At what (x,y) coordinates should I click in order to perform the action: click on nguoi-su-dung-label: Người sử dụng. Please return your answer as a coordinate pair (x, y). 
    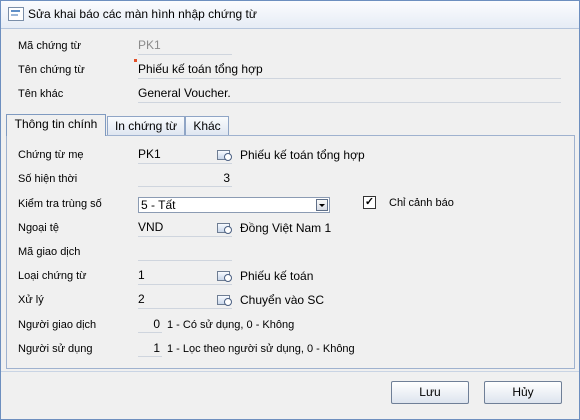
    Looking at the image, I should click on (55, 349).